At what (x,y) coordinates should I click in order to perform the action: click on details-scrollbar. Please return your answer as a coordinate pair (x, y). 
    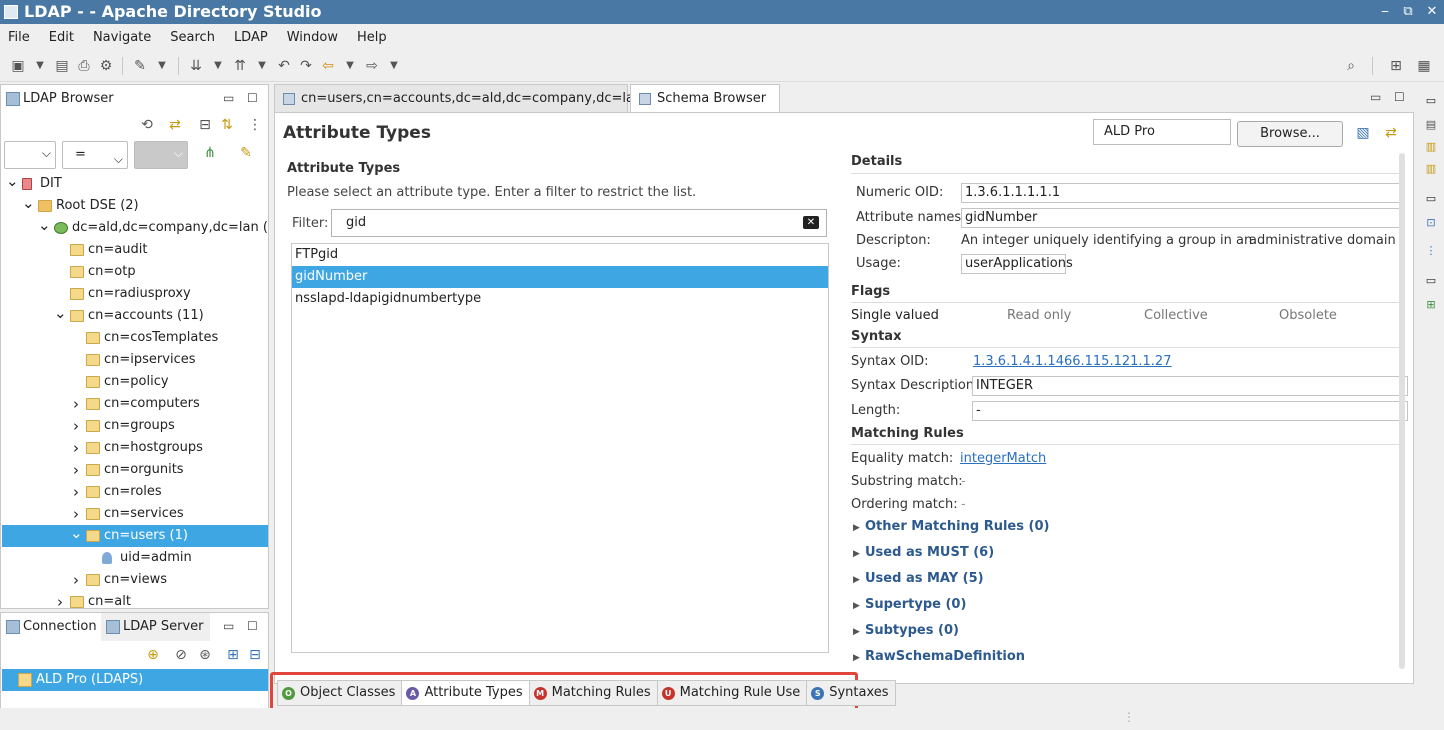
    Looking at the image, I should click on (1402, 411).